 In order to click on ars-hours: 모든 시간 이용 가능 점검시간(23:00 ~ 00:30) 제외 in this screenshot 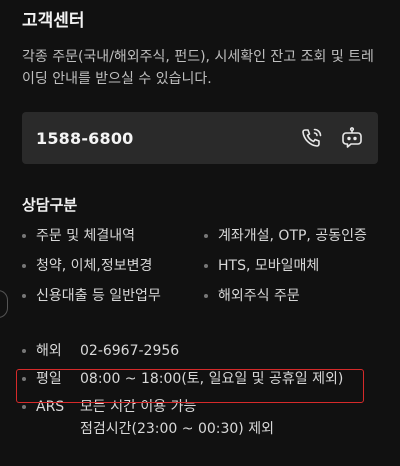, I will do `click(231, 418)`.